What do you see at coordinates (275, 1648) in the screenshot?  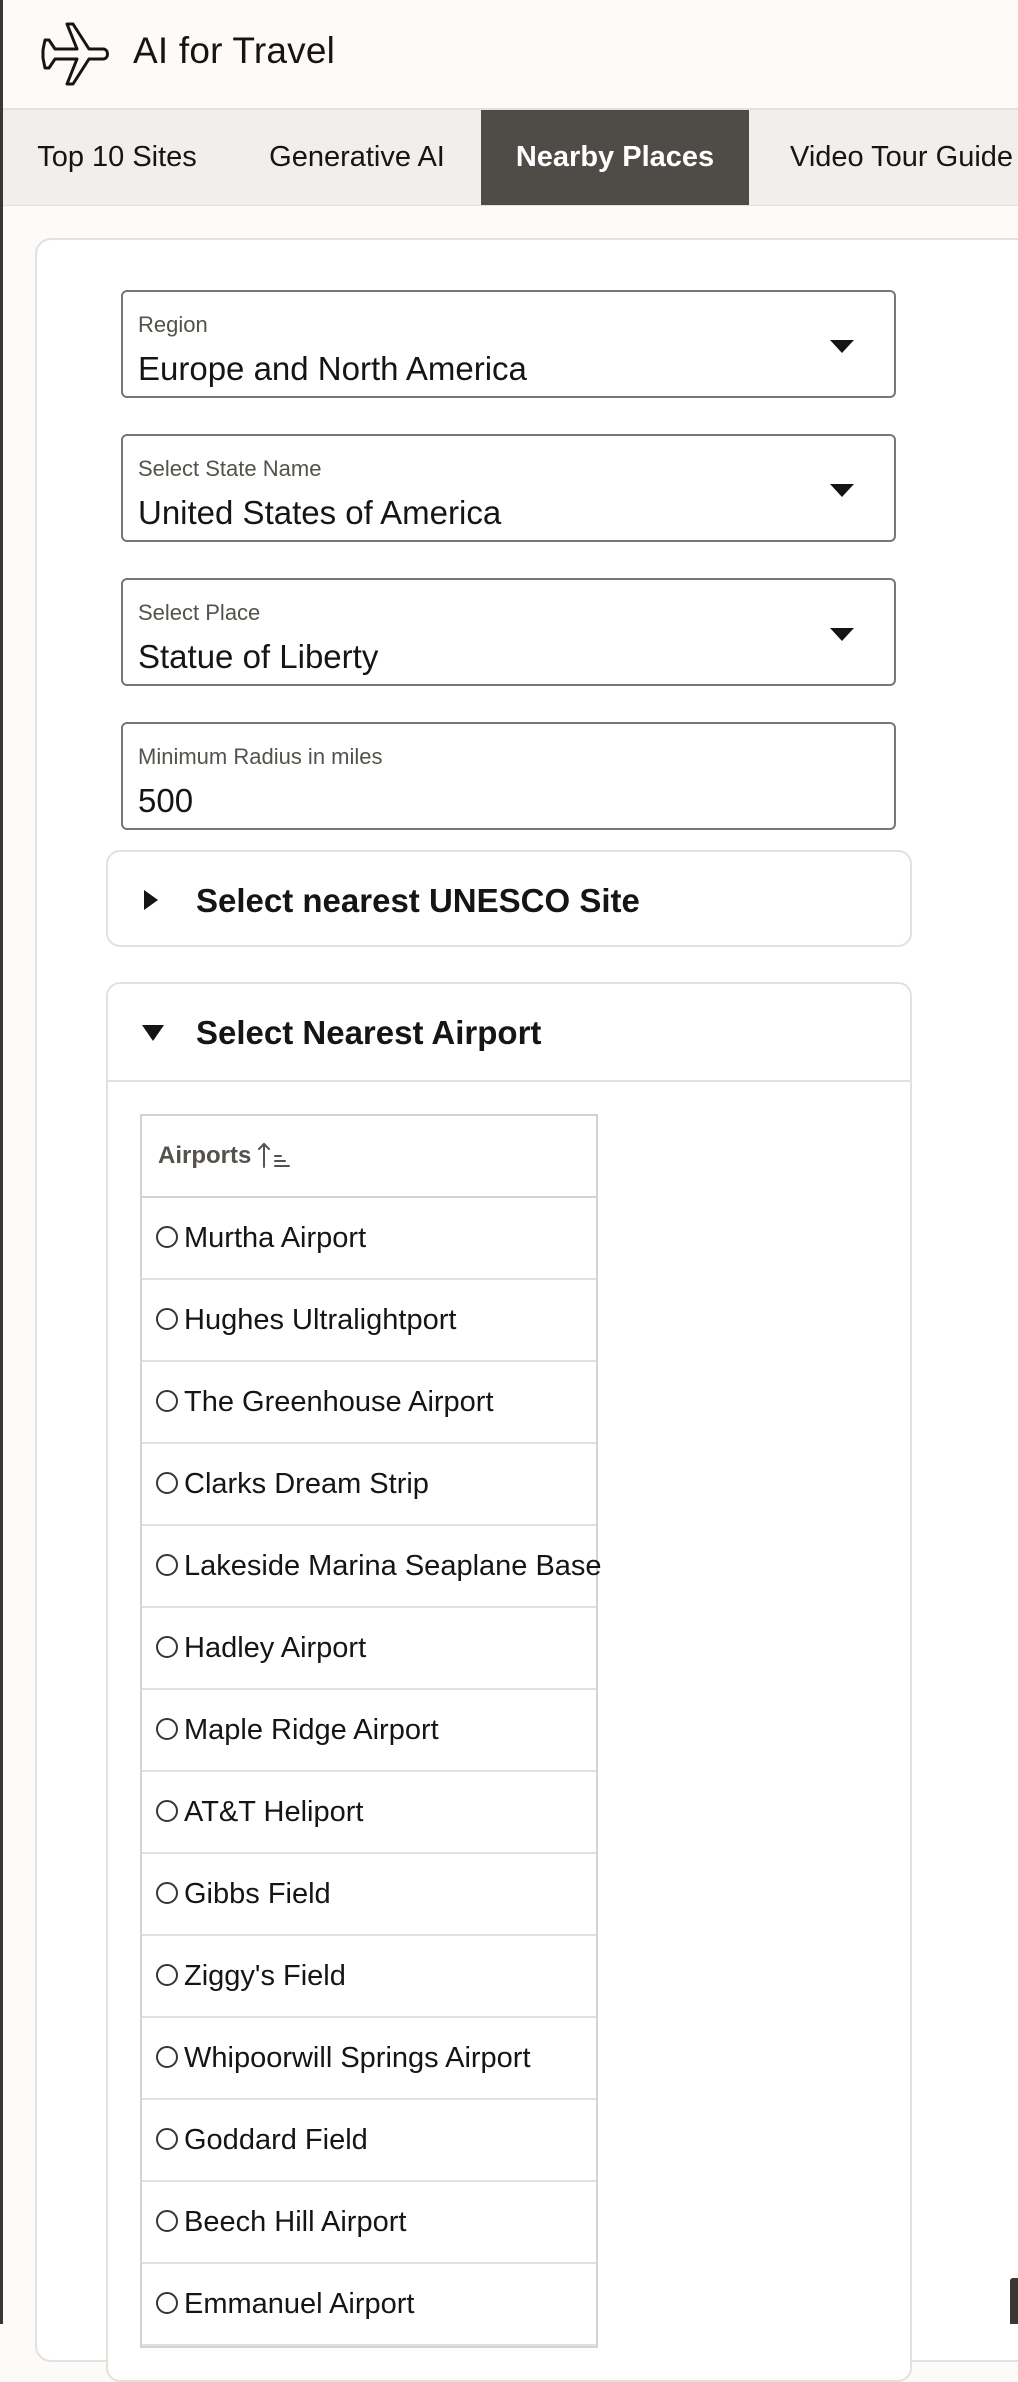 I see `airport-name: Hadley Airport` at bounding box center [275, 1648].